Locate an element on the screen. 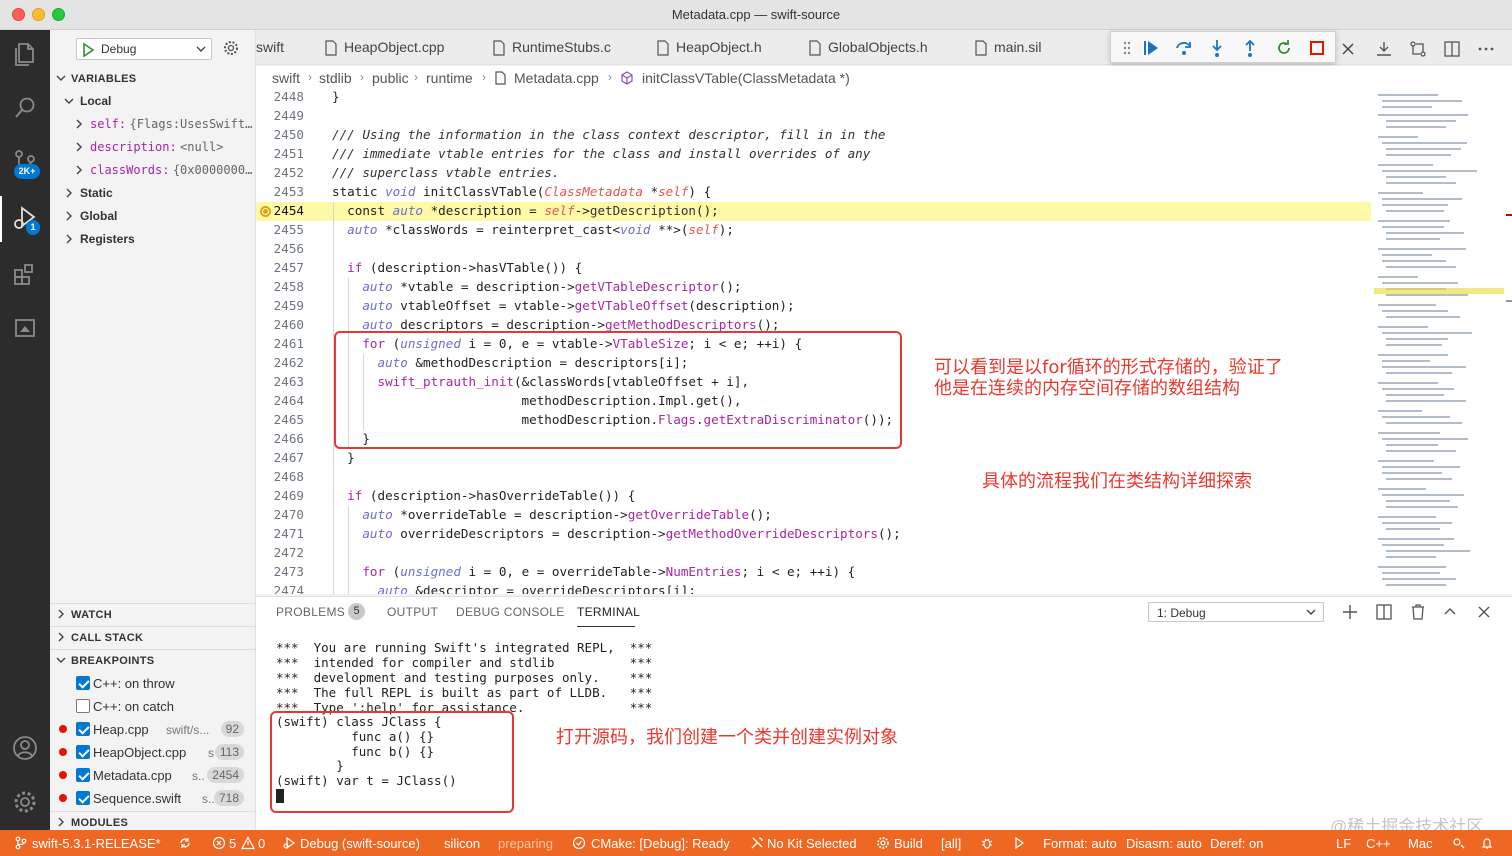 The width and height of the screenshot is (1512, 856). maximize-panel-chevron-up-icon is located at coordinates (1450, 612).